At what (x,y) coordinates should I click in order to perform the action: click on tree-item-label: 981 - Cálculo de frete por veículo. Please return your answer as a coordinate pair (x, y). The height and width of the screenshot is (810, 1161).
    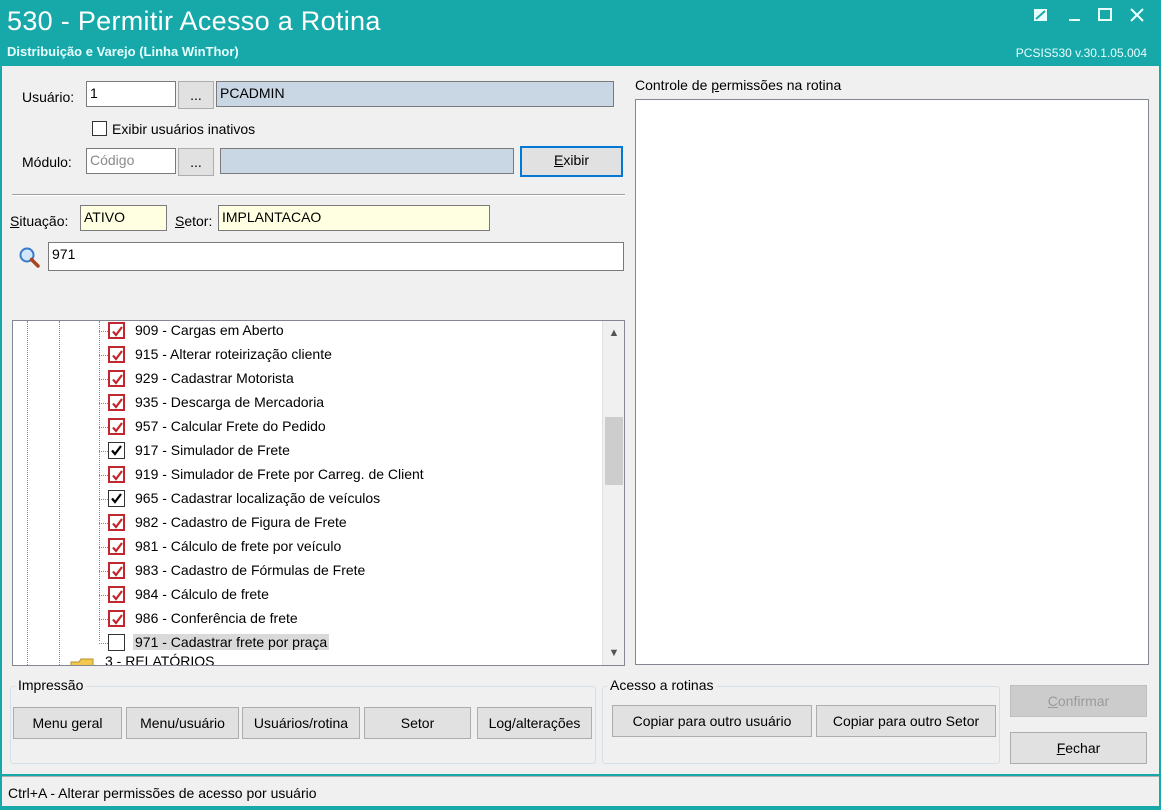
    Looking at the image, I should click on (238, 546).